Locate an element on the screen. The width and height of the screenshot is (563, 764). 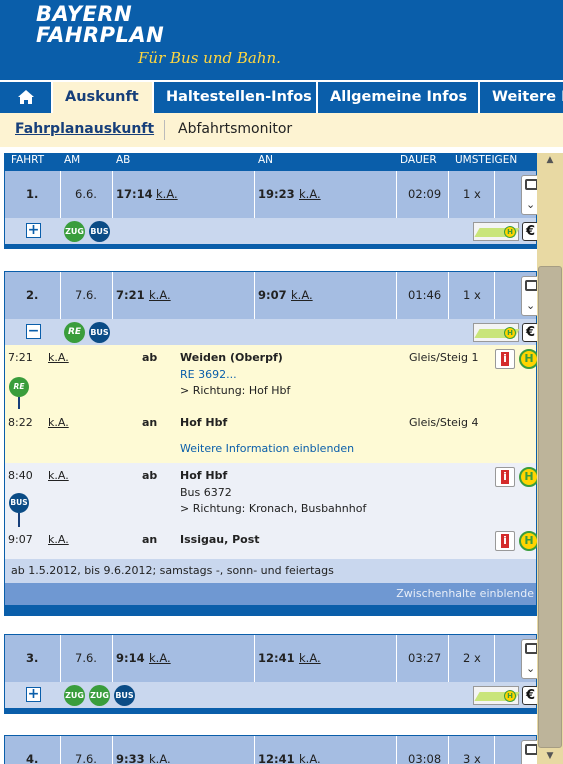
departure-time: 17:14 is located at coordinates (134, 194).